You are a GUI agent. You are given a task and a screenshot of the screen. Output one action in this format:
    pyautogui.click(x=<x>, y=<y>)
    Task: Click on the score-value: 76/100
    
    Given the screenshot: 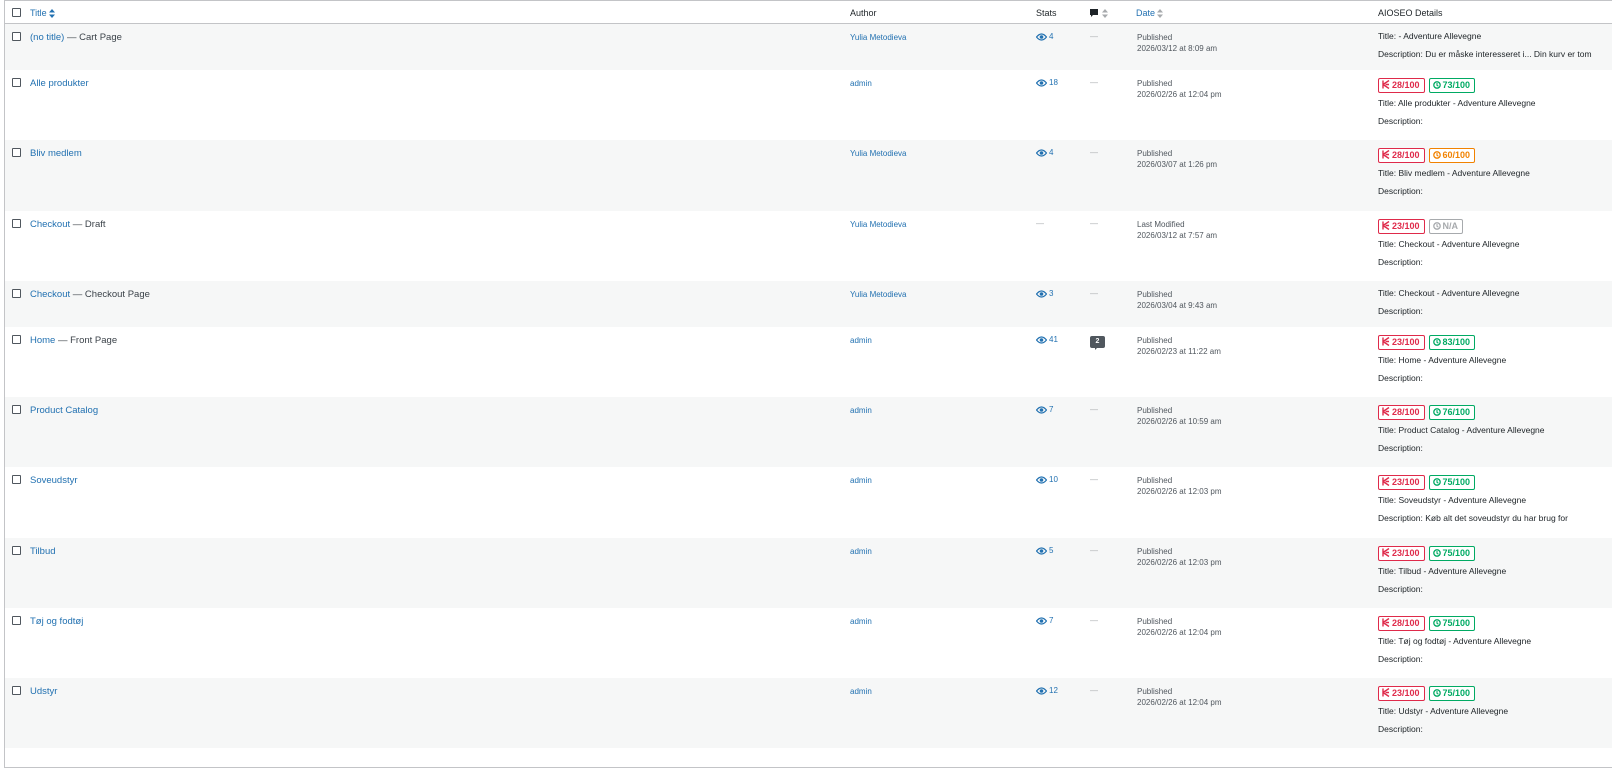 What is the action you would take?
    pyautogui.click(x=1456, y=412)
    